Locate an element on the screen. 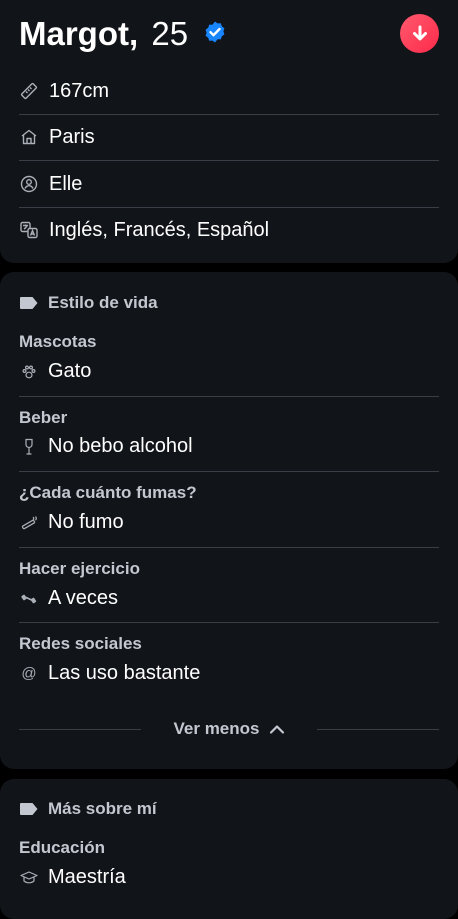  profile-name: Margot, is located at coordinates (79, 33).